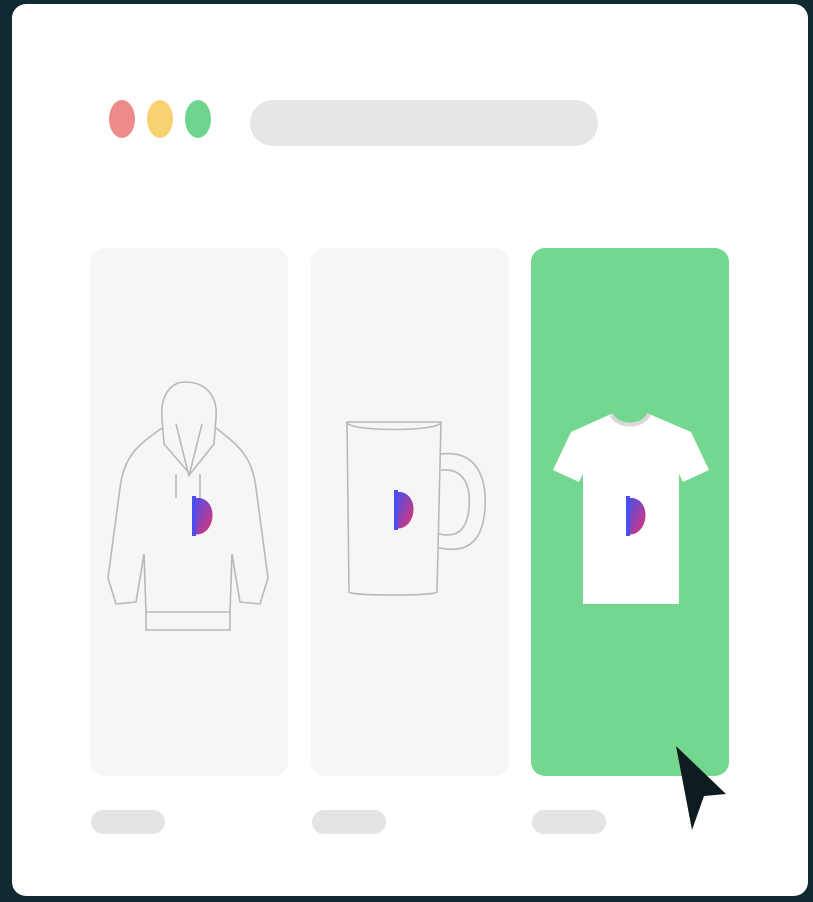 The image size is (813, 902). What do you see at coordinates (188, 506) in the screenshot?
I see `hoodie-icon` at bounding box center [188, 506].